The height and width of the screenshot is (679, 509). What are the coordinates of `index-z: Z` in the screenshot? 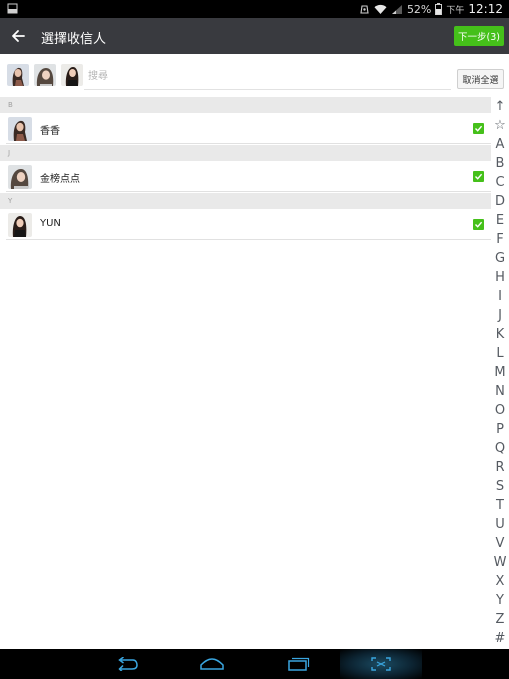 It's located at (500, 619).